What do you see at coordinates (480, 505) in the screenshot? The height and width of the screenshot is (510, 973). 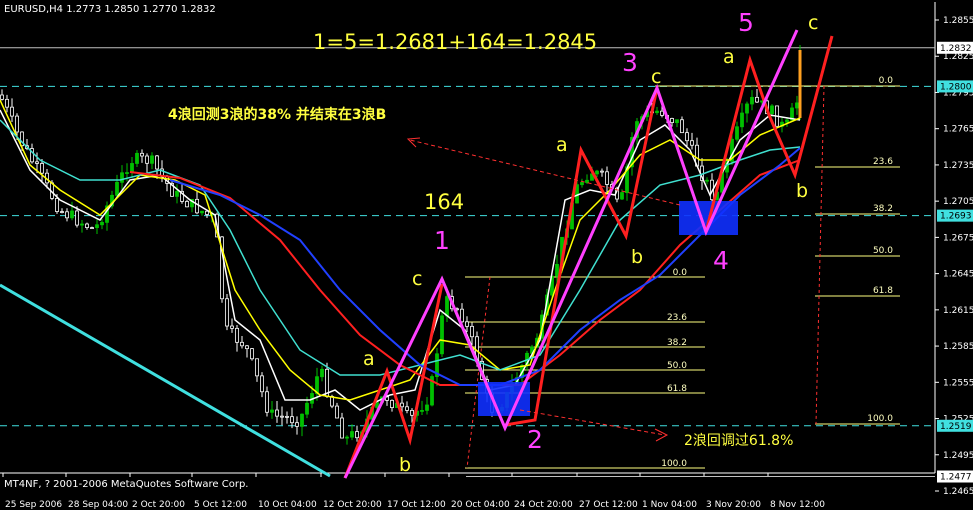 I see `time-tick-label: 20 Oct 04:00` at bounding box center [480, 505].